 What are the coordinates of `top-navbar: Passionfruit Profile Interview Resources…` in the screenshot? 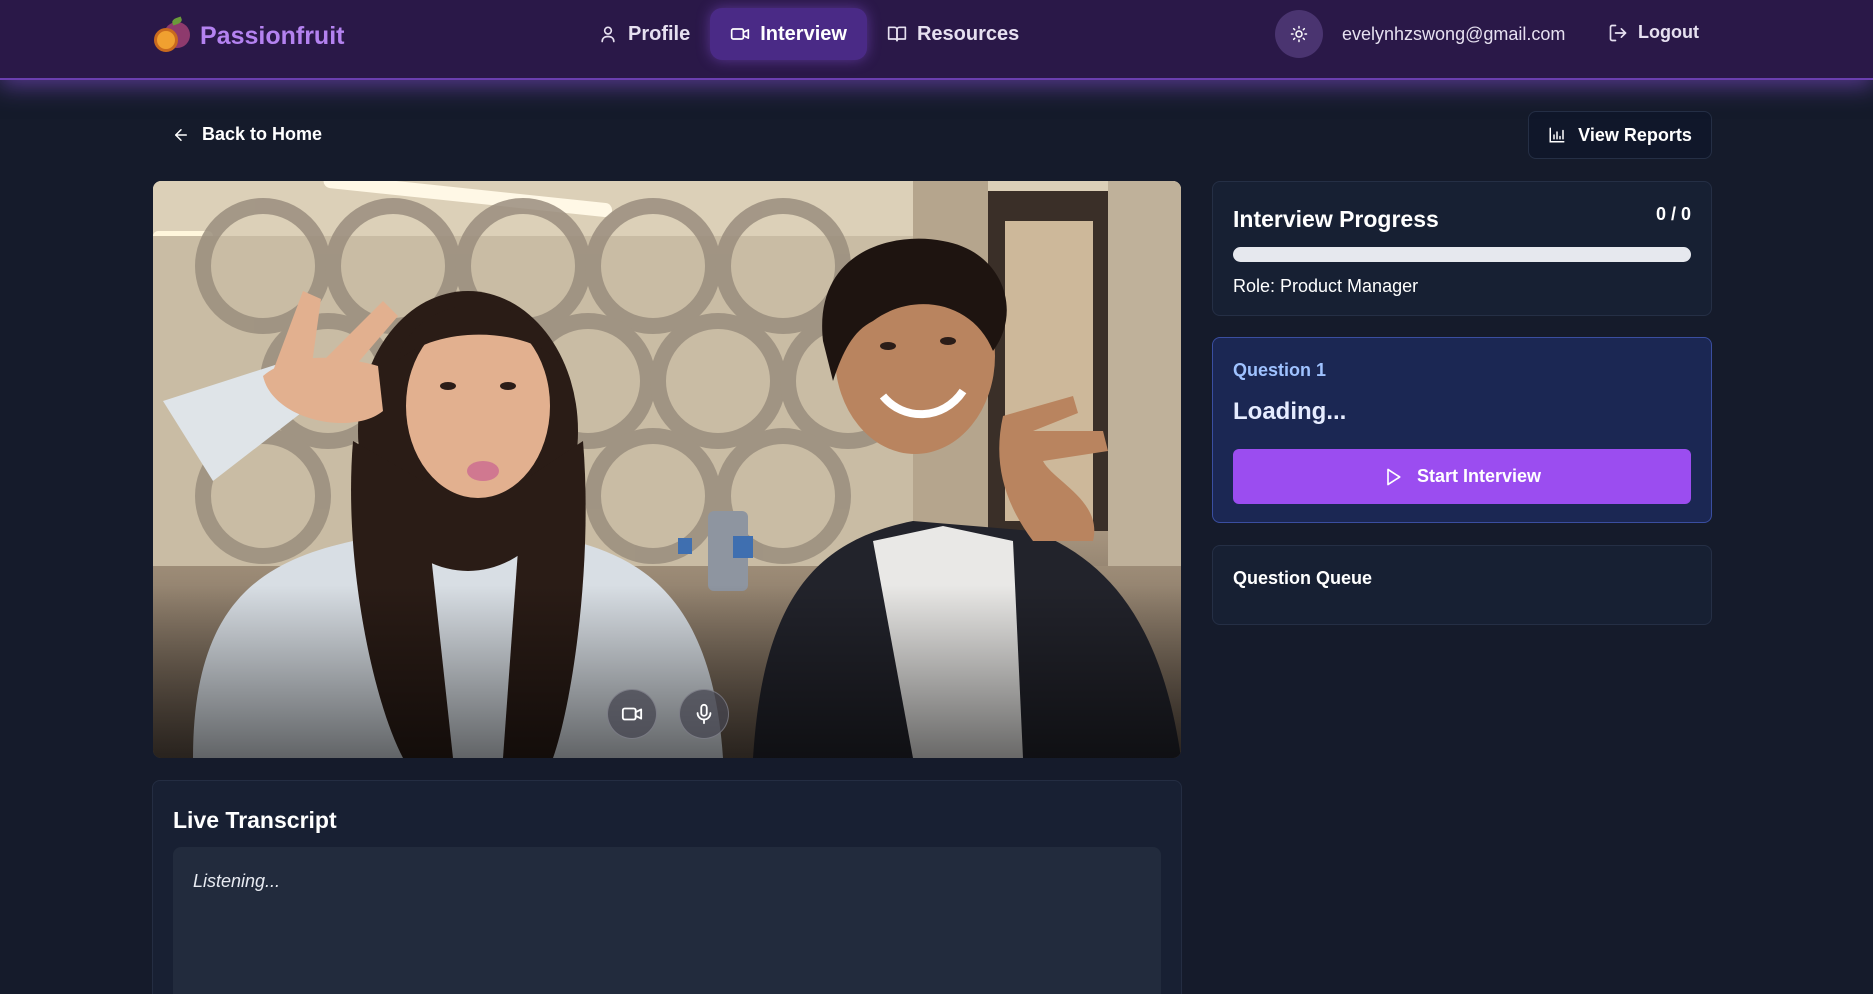 It's located at (936, 40).